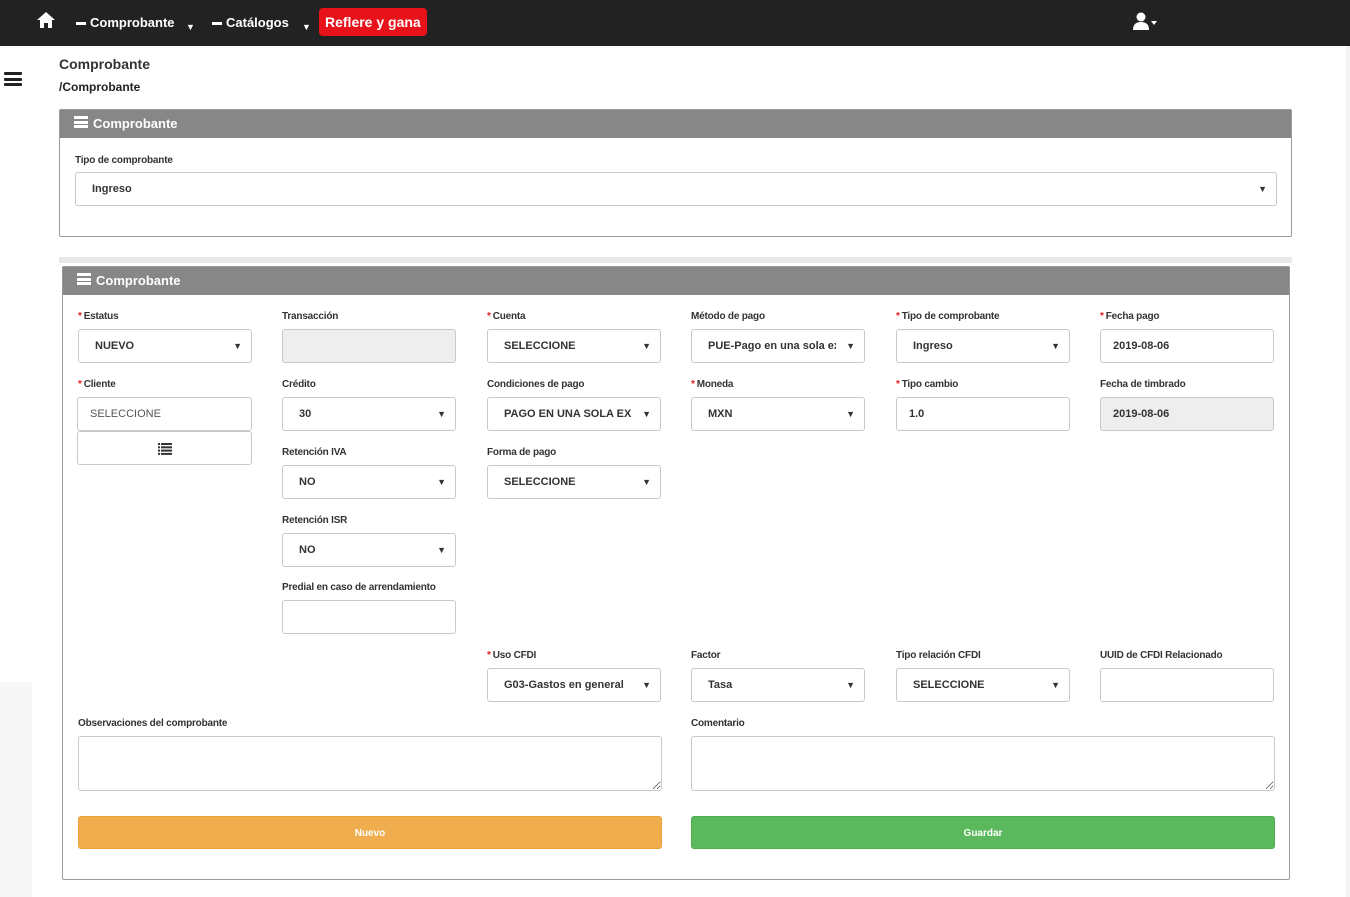 The height and width of the screenshot is (897, 1350). What do you see at coordinates (983, 346) in the screenshot?
I see `tipo-comprobante-select-2: Ingreso ▼` at bounding box center [983, 346].